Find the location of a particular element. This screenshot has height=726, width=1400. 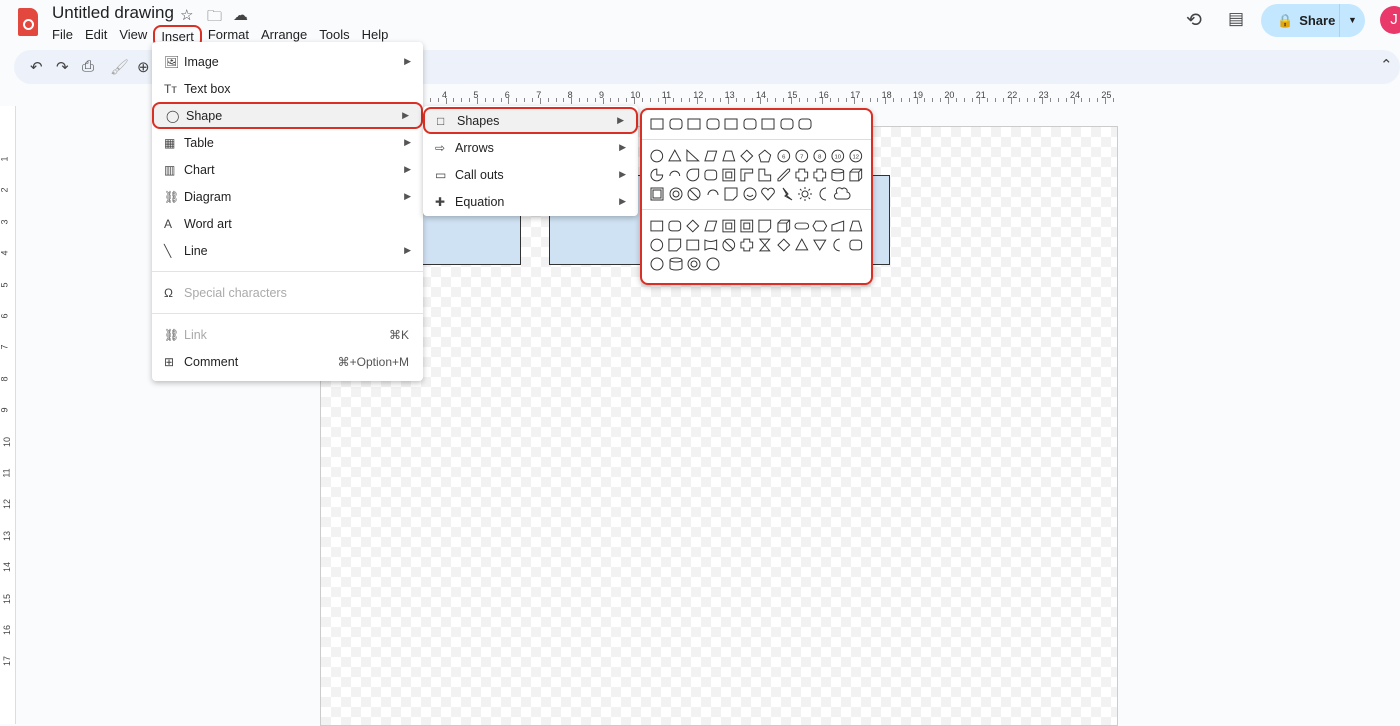

shape-n7-icon: 7 is located at coordinates (802, 156).